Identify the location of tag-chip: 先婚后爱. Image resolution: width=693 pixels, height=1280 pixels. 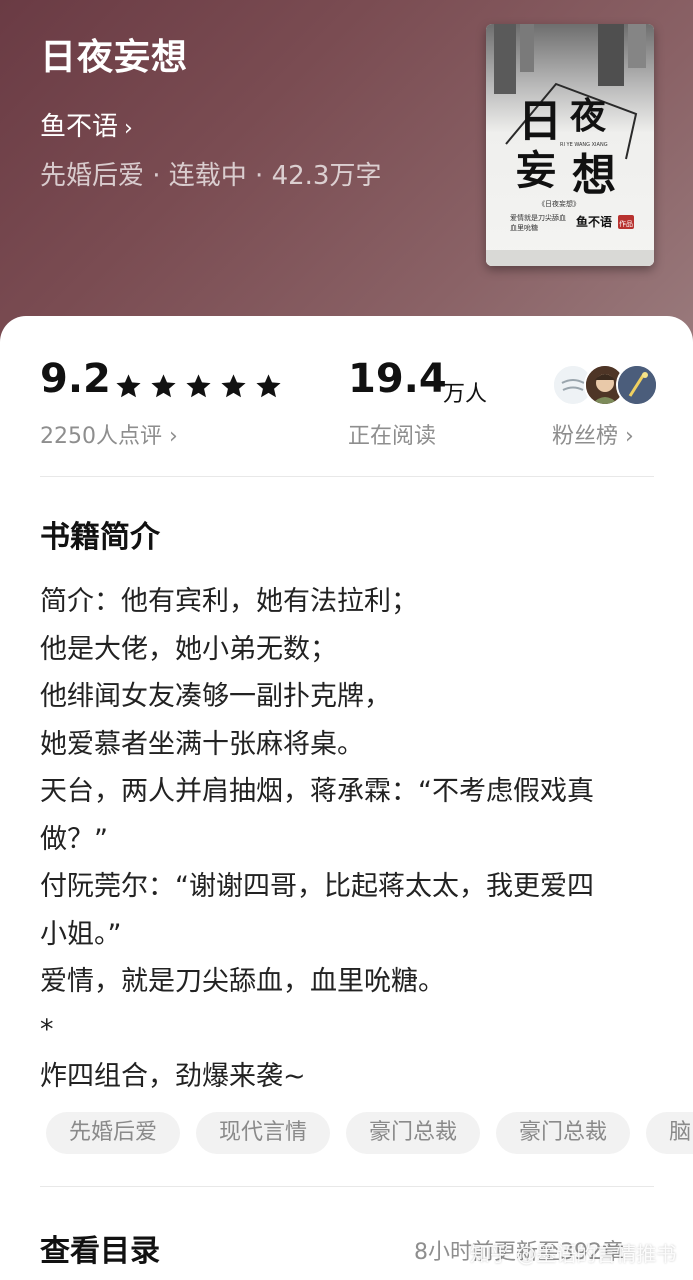
(113, 1133).